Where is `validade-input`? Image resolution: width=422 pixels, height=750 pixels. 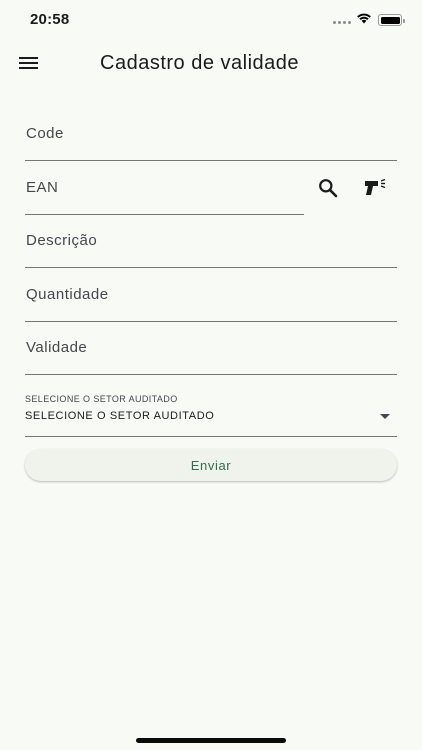 validade-input is located at coordinates (211, 347).